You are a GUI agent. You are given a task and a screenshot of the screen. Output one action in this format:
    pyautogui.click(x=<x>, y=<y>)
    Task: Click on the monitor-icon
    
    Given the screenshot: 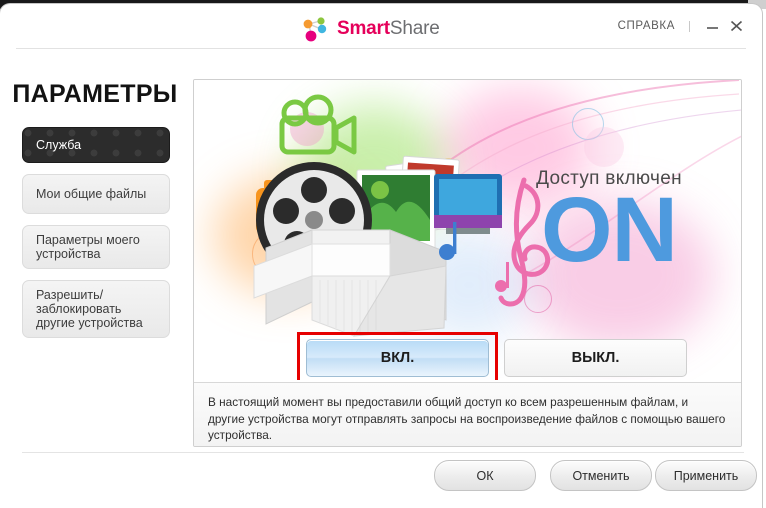 What is the action you would take?
    pyautogui.click(x=468, y=204)
    